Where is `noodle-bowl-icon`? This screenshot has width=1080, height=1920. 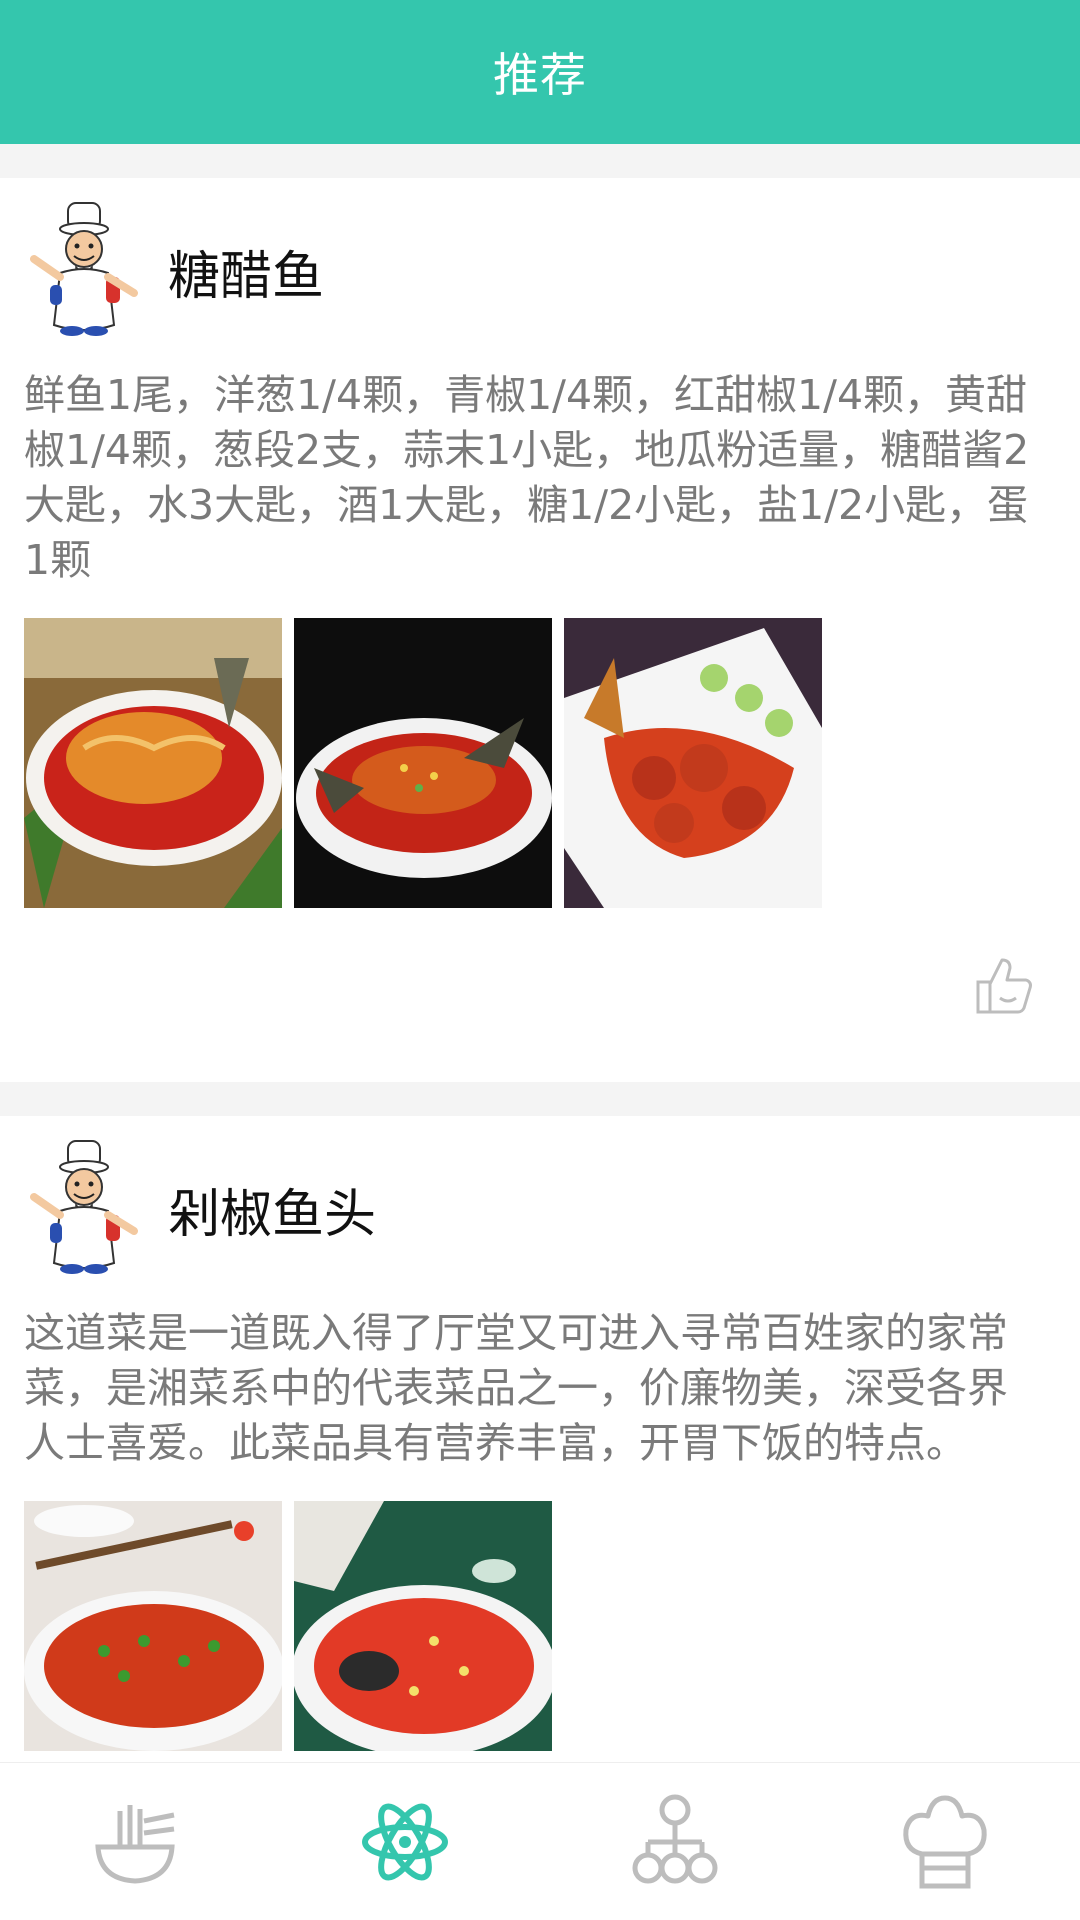
noodle-bowl-icon is located at coordinates (135, 1844).